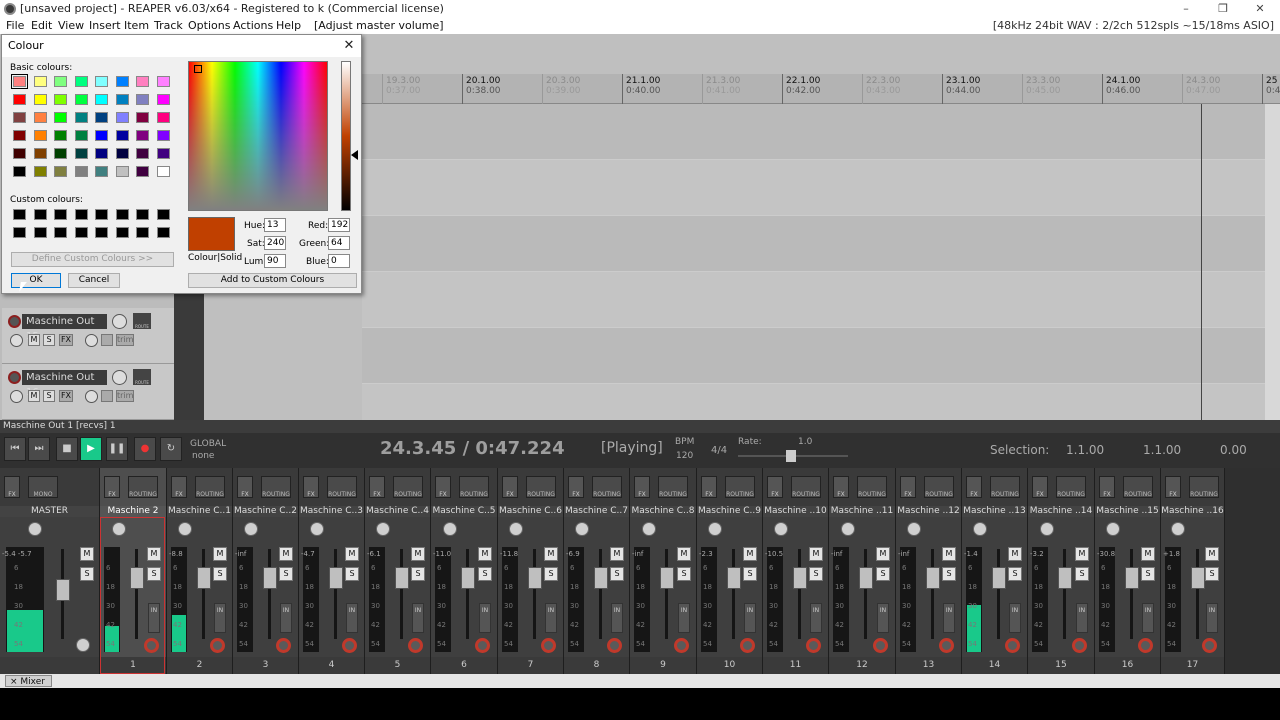 This screenshot has height=720, width=1280. I want to click on ok-button: OK, so click(36, 280).